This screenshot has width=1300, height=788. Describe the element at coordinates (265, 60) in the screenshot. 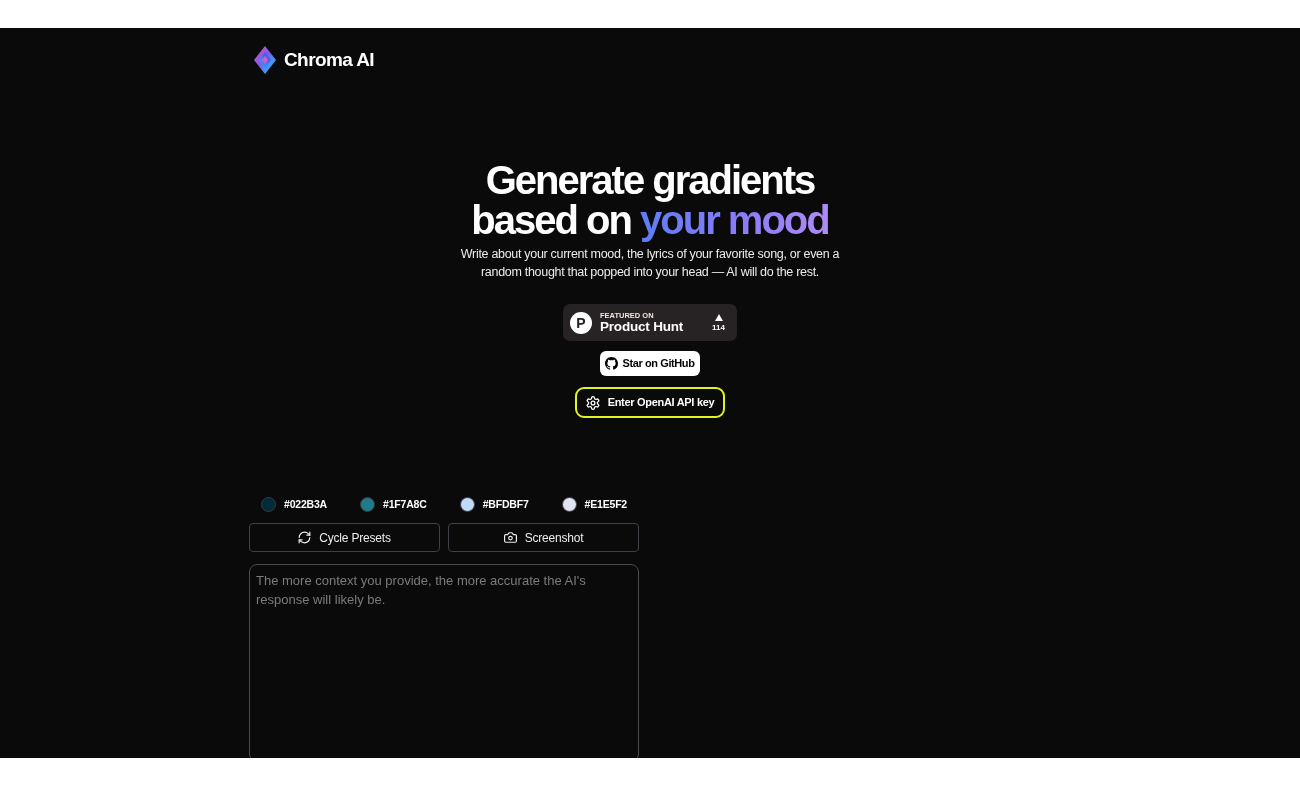

I see `diamond-logo-icon` at that location.